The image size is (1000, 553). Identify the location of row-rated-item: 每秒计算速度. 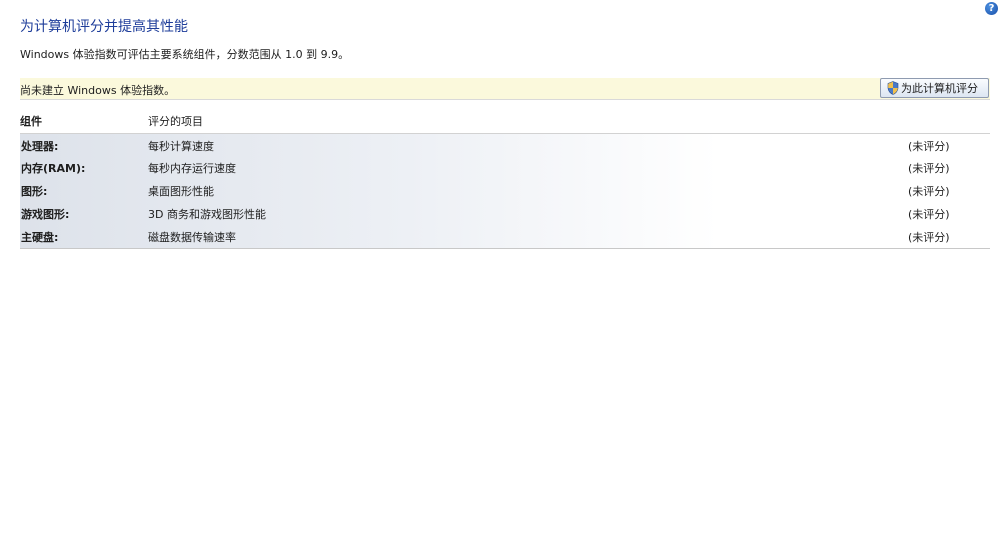
(181, 147).